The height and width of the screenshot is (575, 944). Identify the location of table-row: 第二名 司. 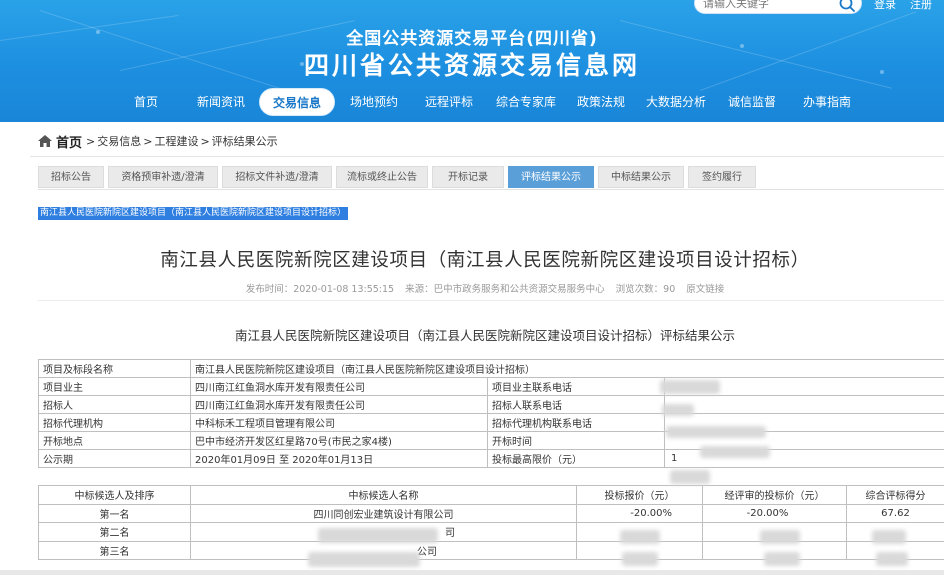
(491, 532).